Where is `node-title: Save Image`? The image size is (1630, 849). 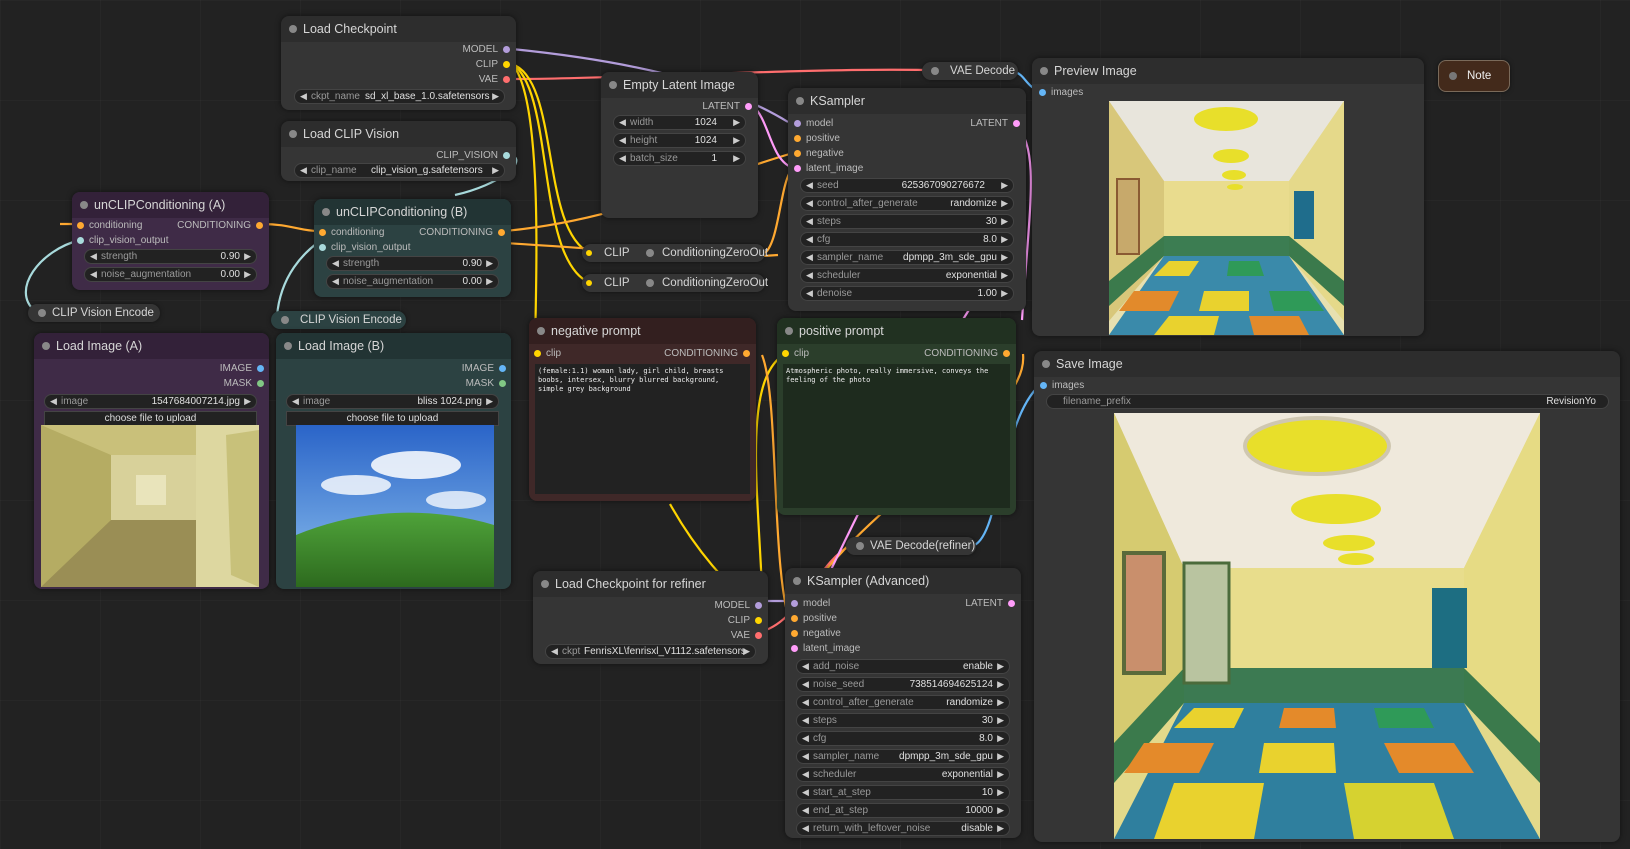 node-title: Save Image is located at coordinates (1327, 364).